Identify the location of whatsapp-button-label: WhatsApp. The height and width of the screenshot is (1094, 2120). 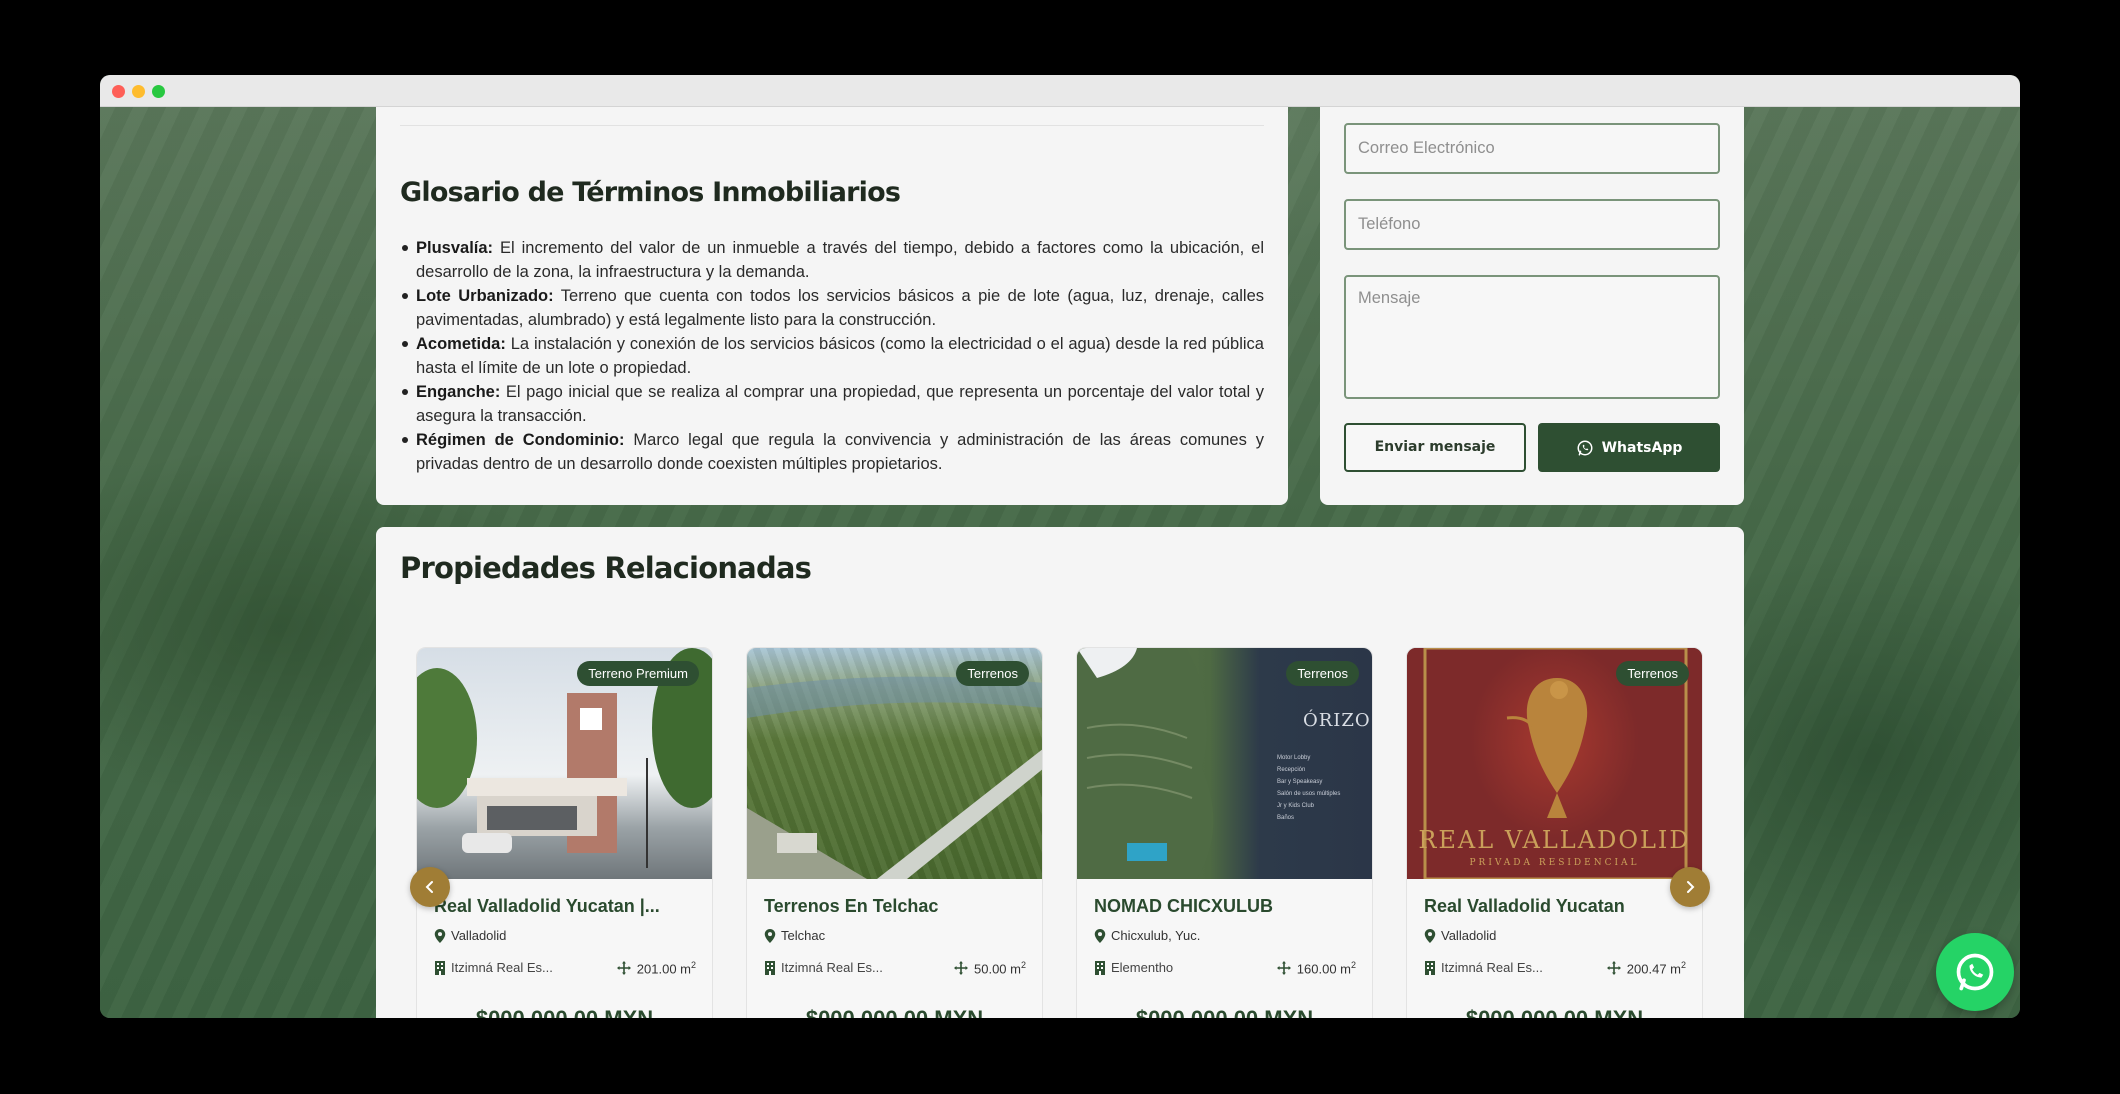
(1642, 447).